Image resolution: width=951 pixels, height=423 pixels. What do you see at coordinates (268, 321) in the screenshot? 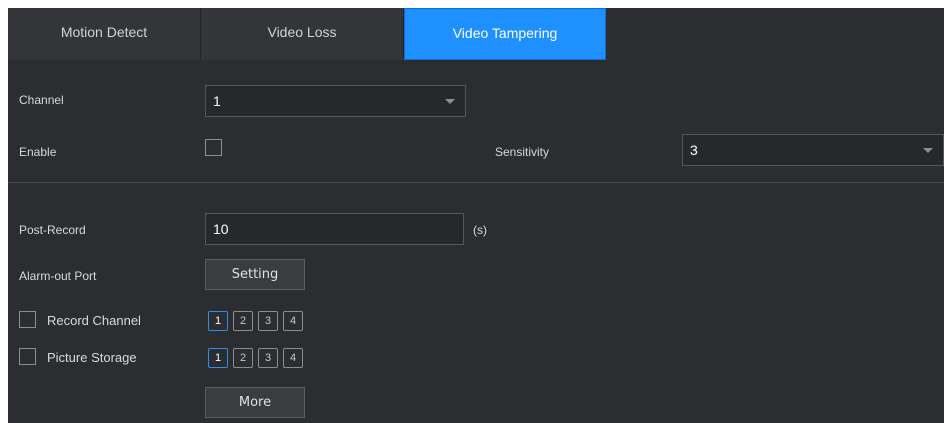
I see `record-channel-3: 3` at bounding box center [268, 321].